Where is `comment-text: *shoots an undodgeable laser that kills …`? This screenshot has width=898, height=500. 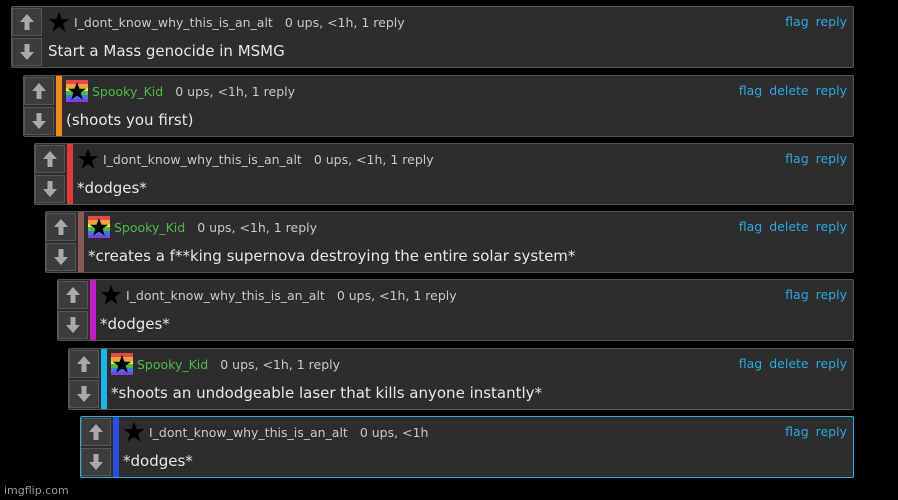
comment-text: *shoots an undodgeable laser that kills … is located at coordinates (327, 393).